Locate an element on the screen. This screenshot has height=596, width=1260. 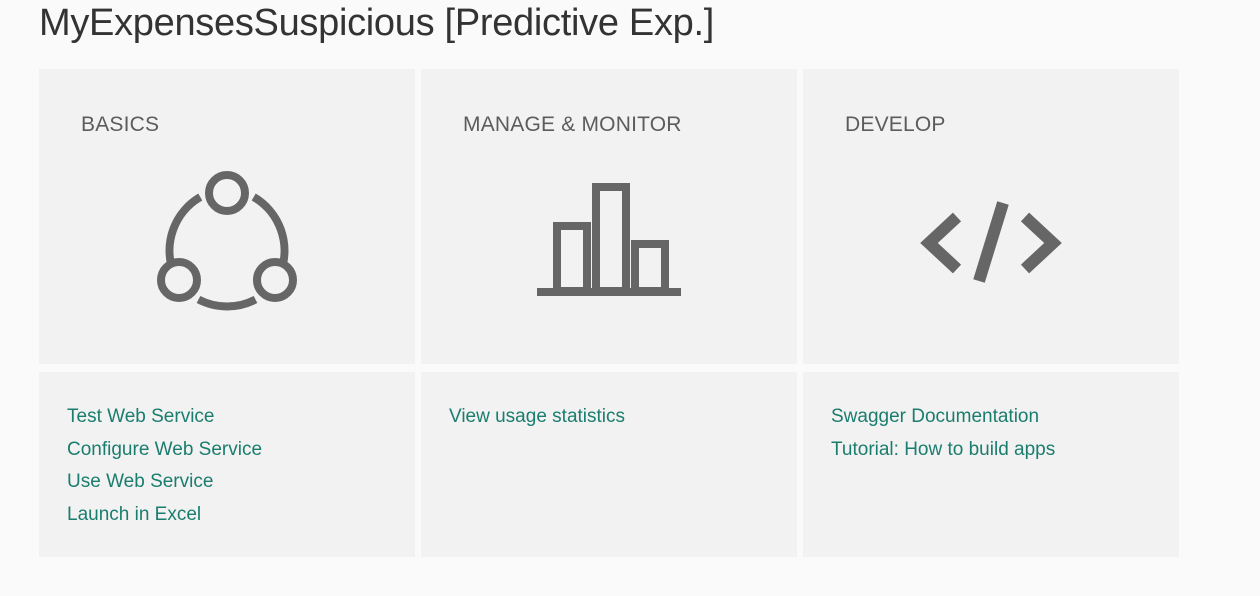
use-web-service-link: Use Web Service is located at coordinates (140, 481).